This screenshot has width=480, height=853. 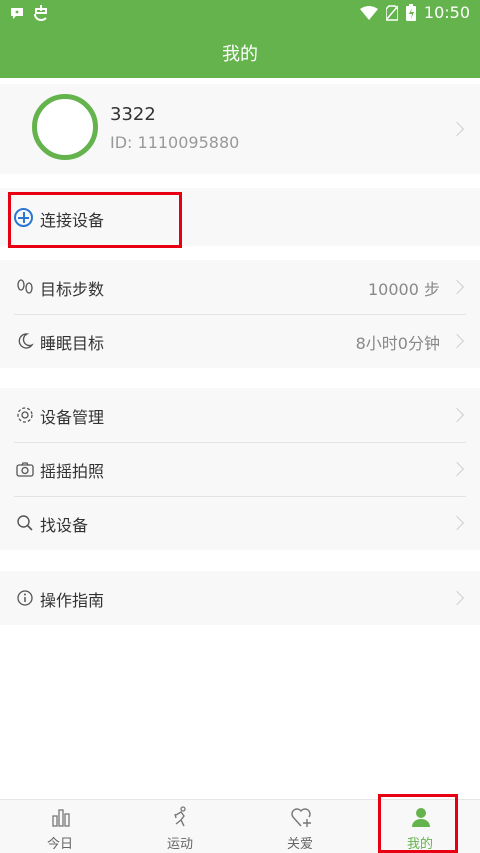 I want to click on wifi-icon, so click(x=368, y=12).